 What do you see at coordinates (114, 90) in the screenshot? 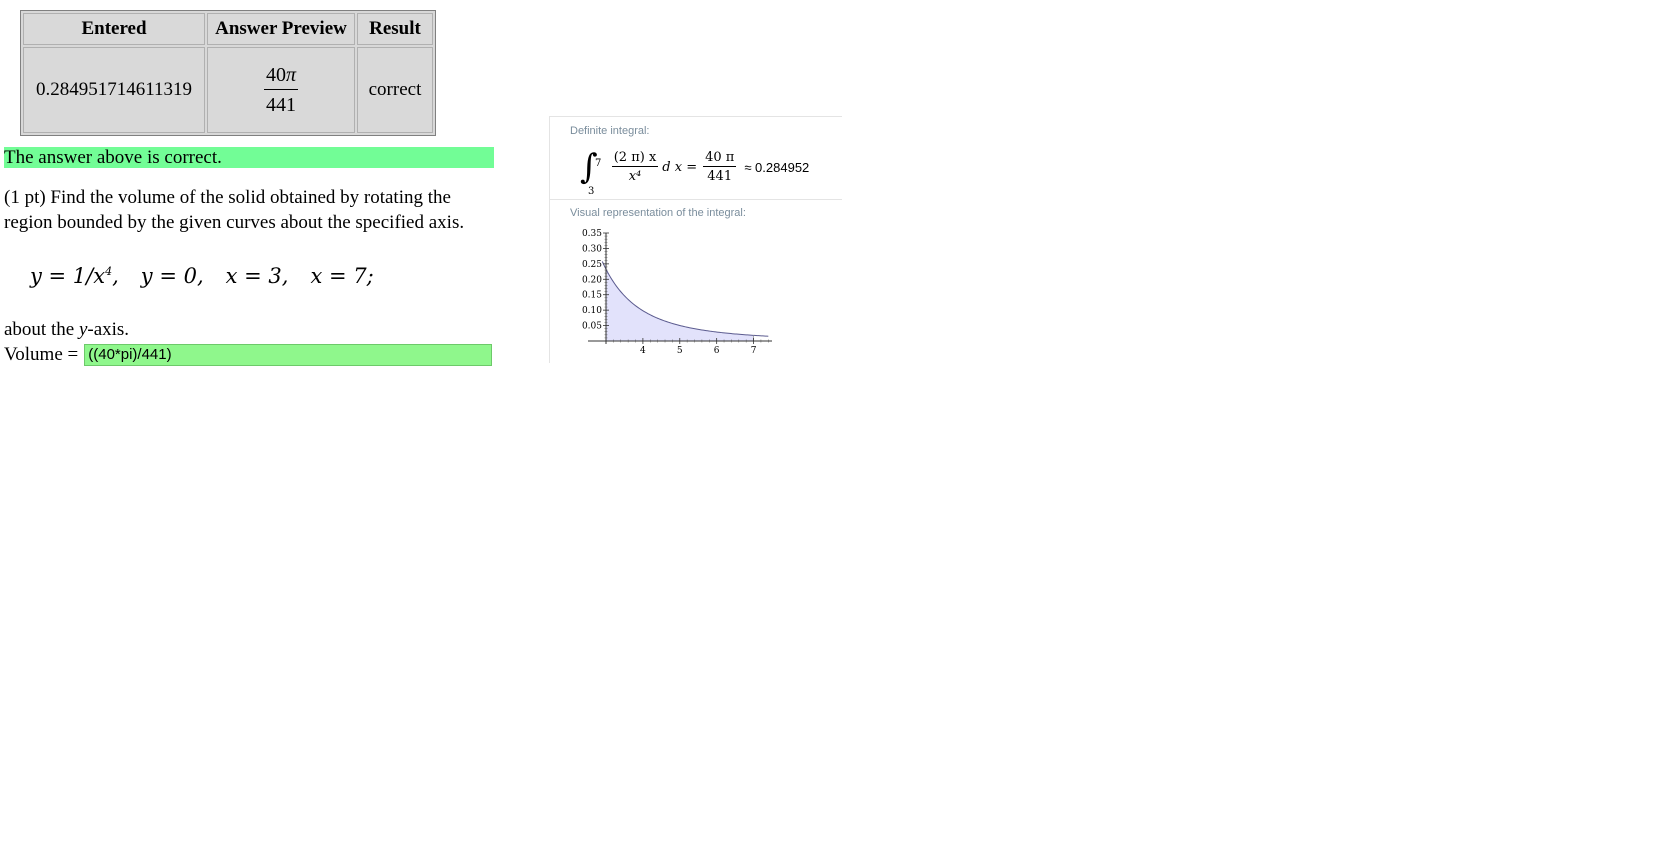
I see `entered-value: 0.284951714611319` at bounding box center [114, 90].